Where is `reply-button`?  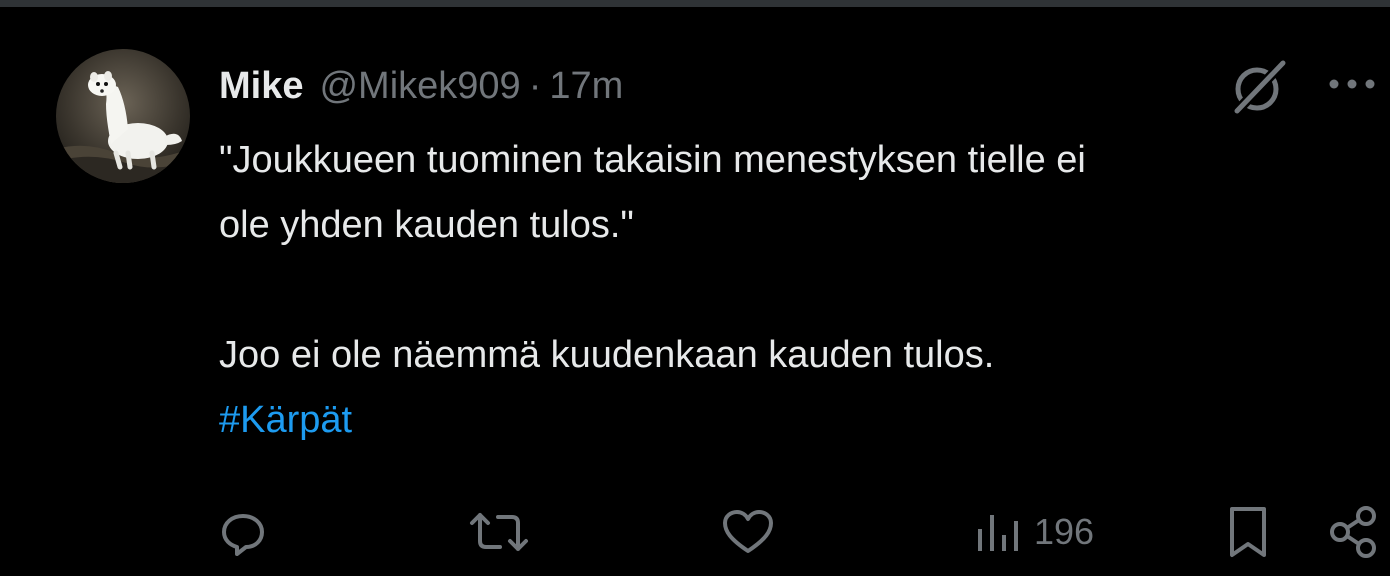 reply-button is located at coordinates (243, 532).